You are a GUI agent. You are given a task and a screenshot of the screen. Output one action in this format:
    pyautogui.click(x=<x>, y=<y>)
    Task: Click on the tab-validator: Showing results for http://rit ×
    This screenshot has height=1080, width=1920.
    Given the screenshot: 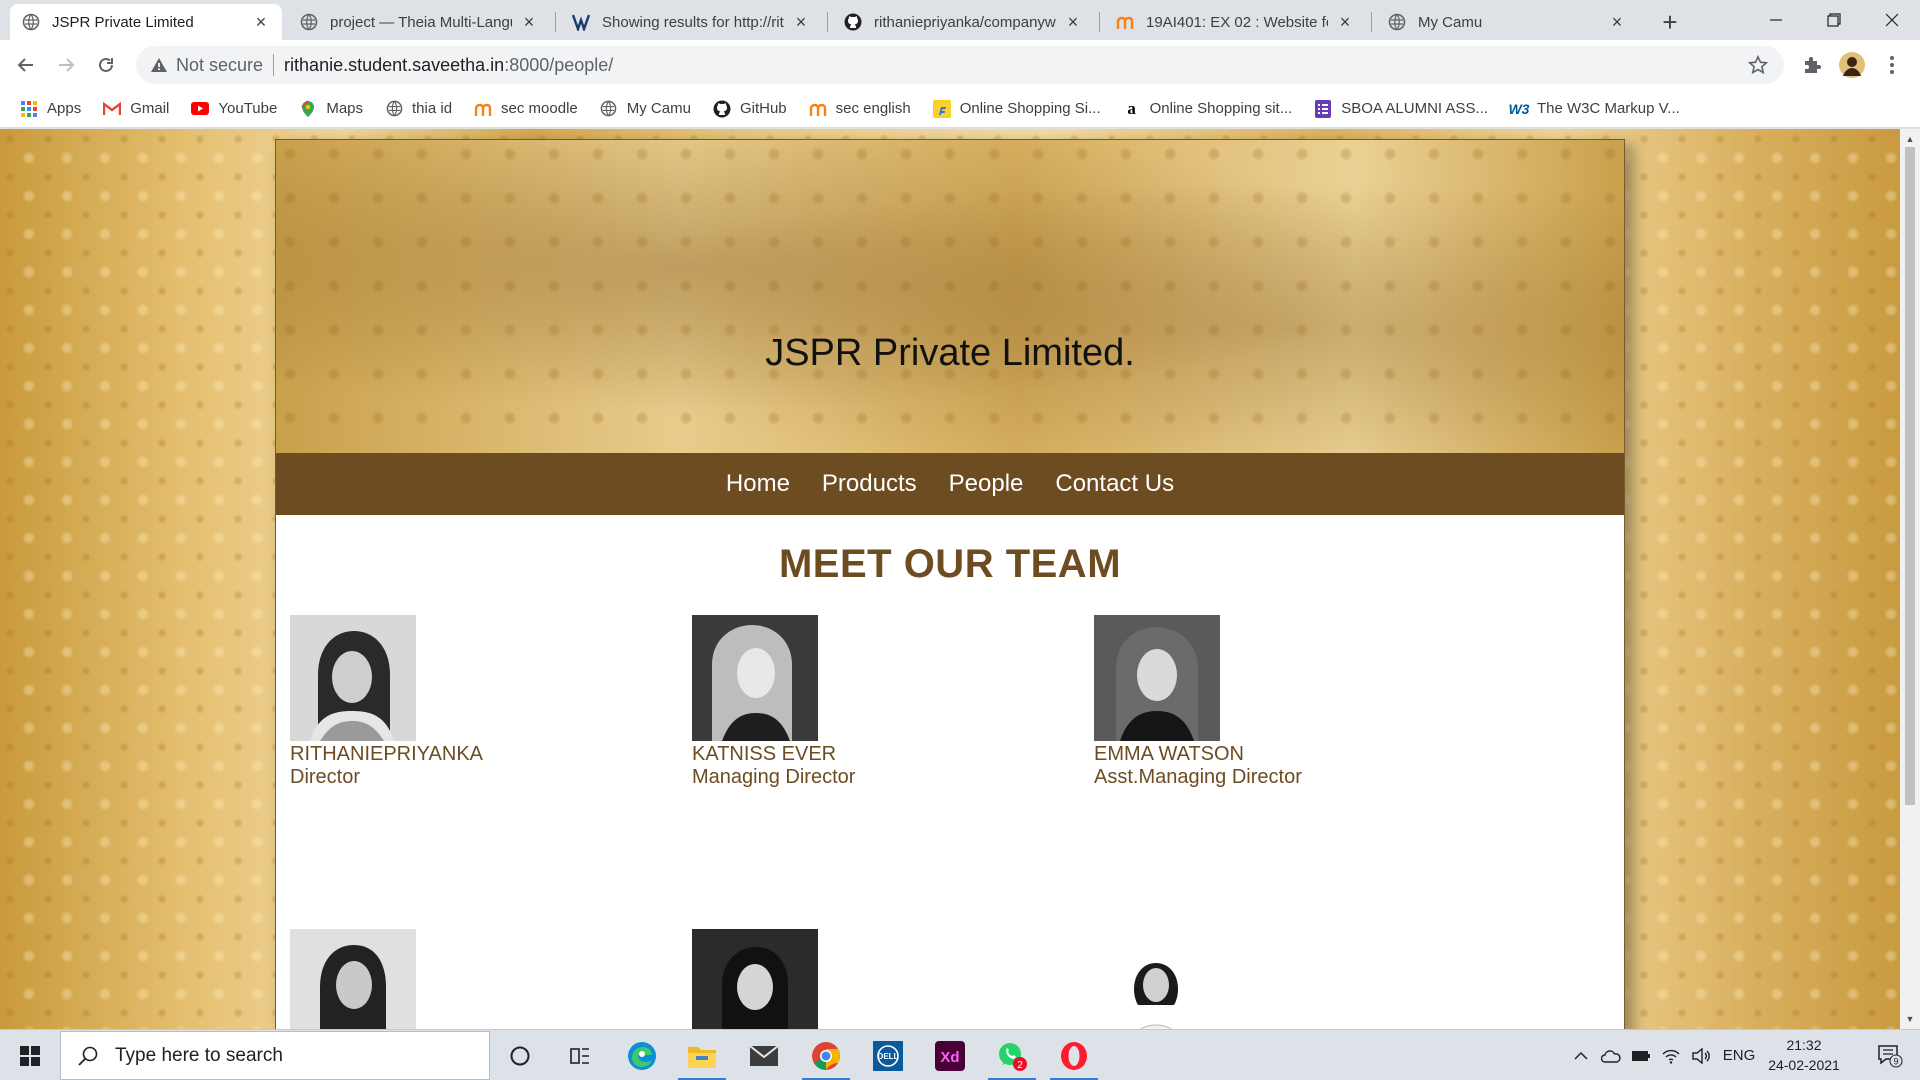 What is the action you would take?
    pyautogui.click(x=691, y=22)
    